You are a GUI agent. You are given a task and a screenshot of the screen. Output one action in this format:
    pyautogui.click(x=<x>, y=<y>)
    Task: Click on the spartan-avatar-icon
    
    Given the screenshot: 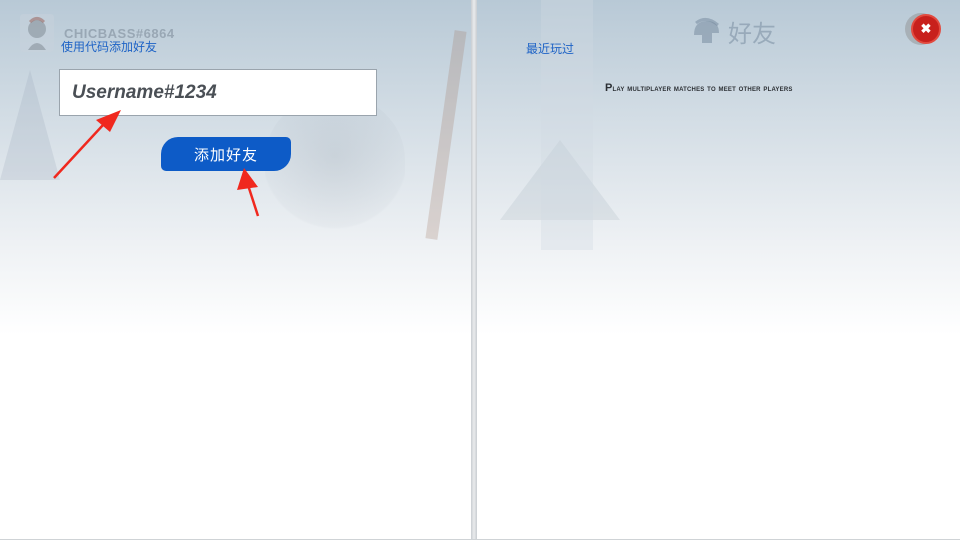 What is the action you would take?
    pyautogui.click(x=37, y=33)
    